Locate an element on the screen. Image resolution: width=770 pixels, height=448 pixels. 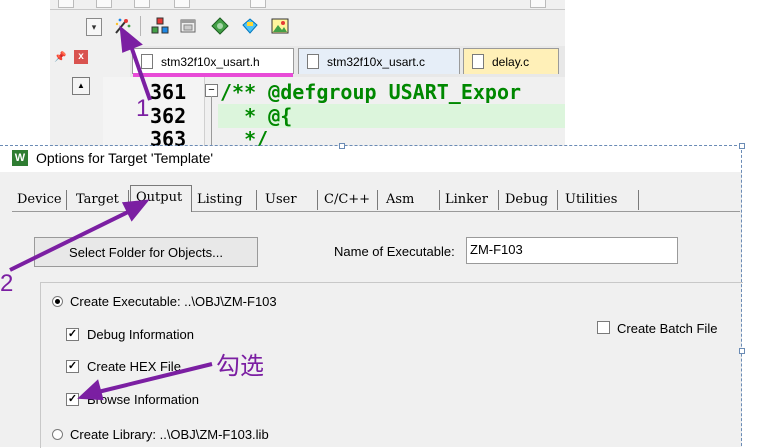
arrowhead-step1 is located at coordinates (131, 39).